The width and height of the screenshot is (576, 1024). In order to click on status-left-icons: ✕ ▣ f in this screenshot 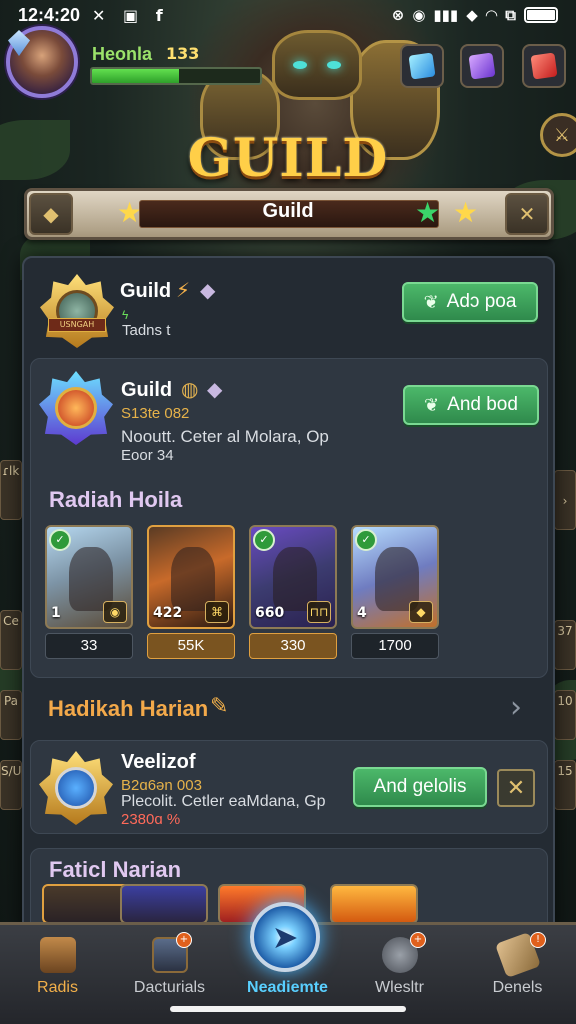, I will do `click(130, 15)`.